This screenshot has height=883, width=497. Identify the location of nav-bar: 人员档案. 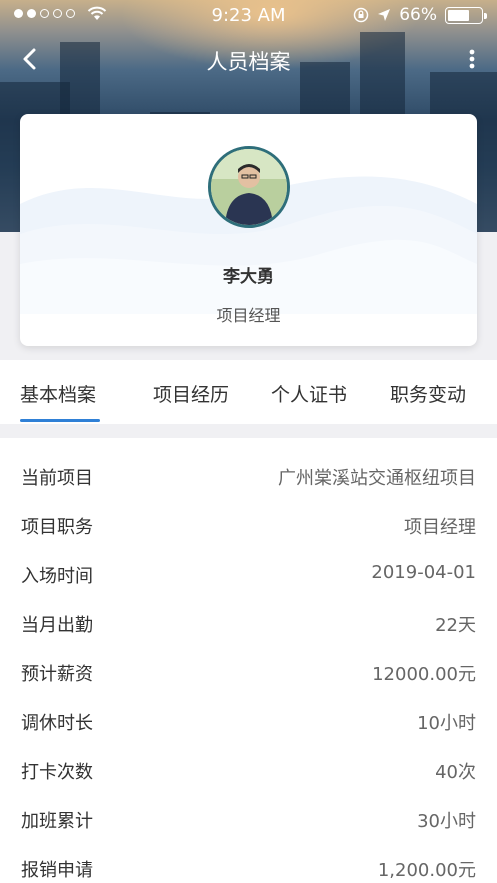
(248, 60).